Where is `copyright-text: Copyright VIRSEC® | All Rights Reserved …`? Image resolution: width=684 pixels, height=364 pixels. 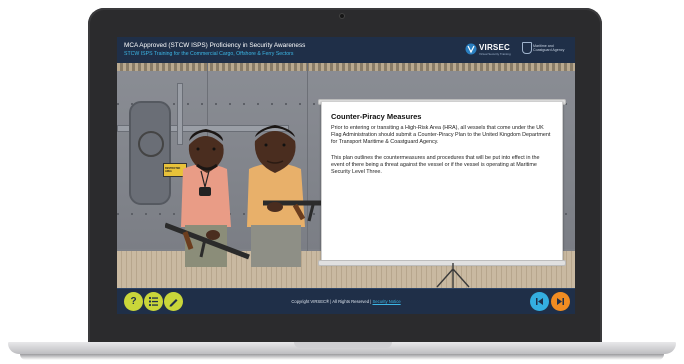 copyright-text: Copyright VIRSEC® | All Rights Reserved … is located at coordinates (346, 301).